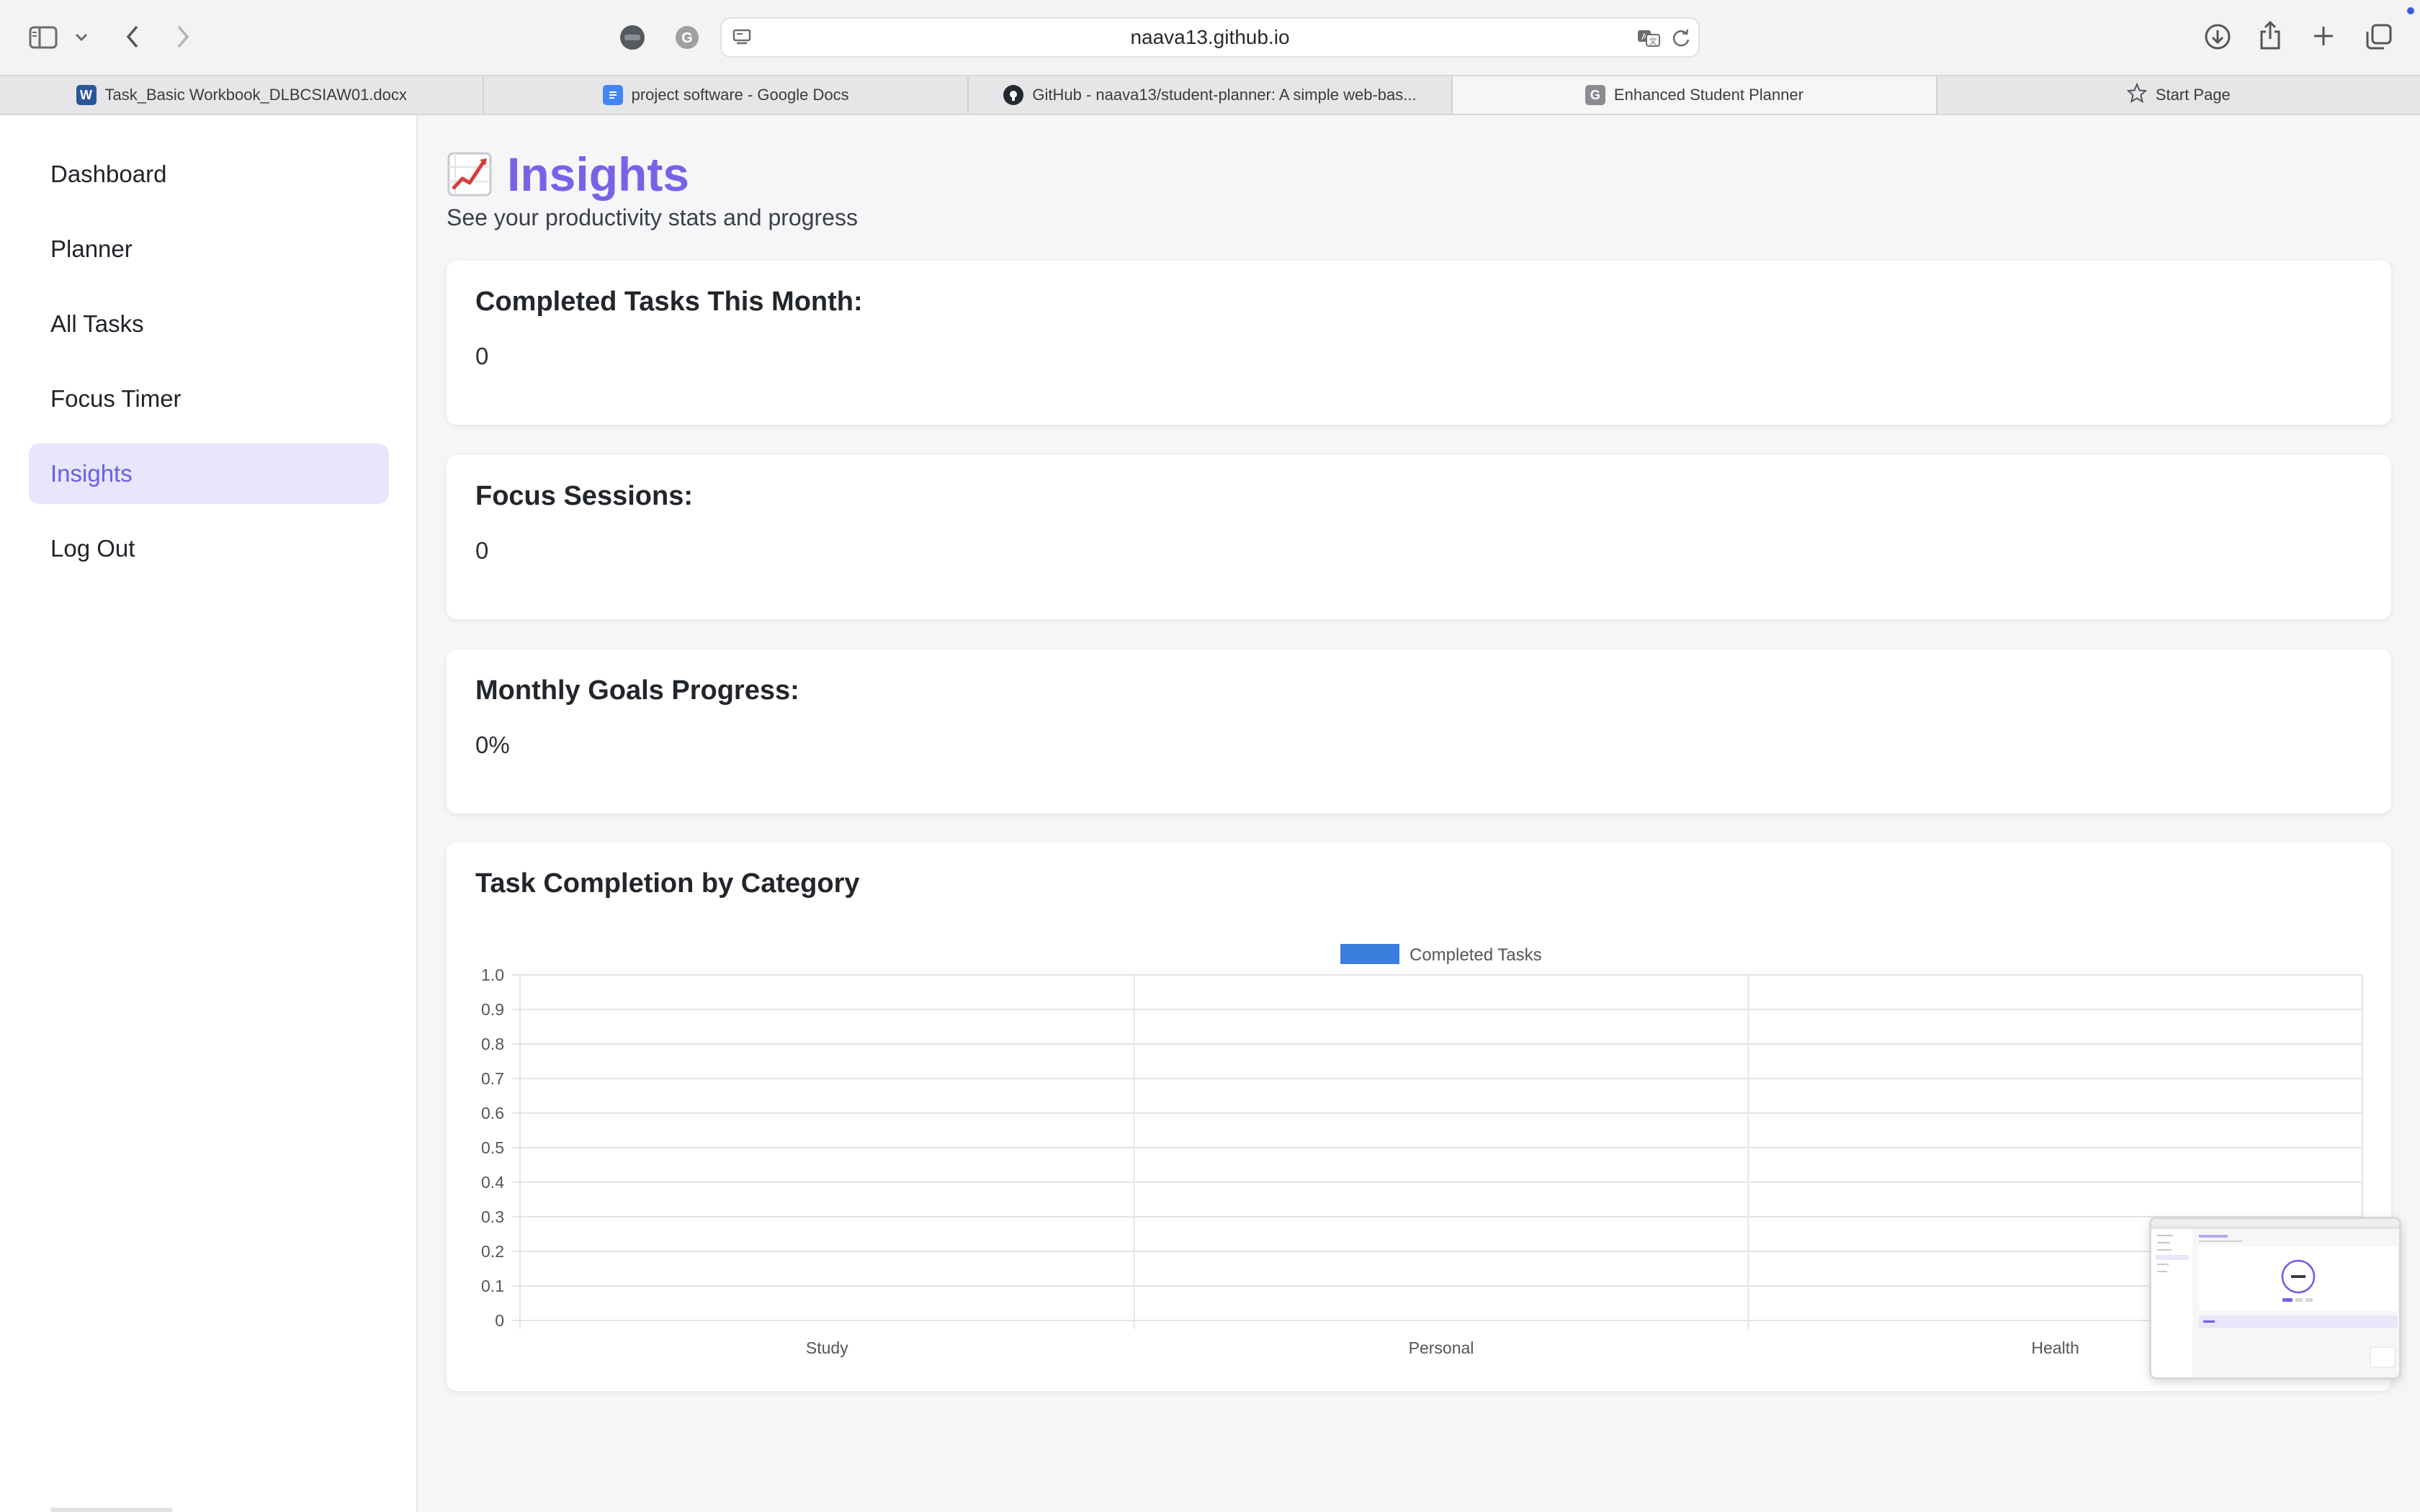 The image size is (2420, 1512). Describe the element at coordinates (209, 249) in the screenshot. I see `sidebar-item-planner: Planner` at that location.